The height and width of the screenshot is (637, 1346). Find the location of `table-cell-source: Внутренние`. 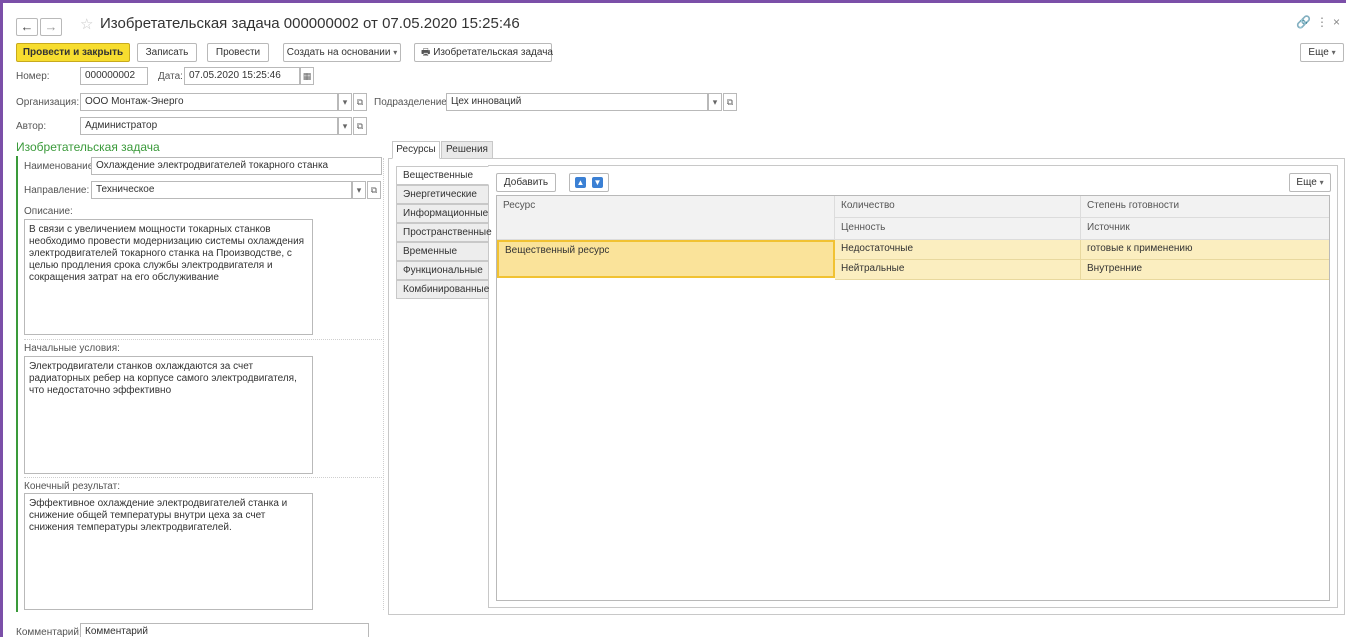

table-cell-source: Внутренние is located at coordinates (1205, 270).